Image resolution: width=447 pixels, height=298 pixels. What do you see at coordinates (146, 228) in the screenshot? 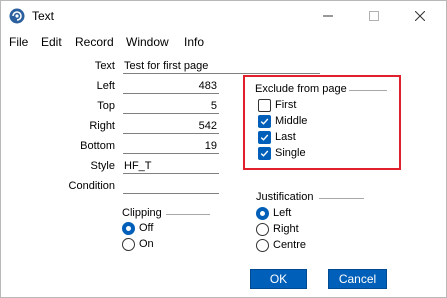
I see `clipping-off-label: Off` at bounding box center [146, 228].